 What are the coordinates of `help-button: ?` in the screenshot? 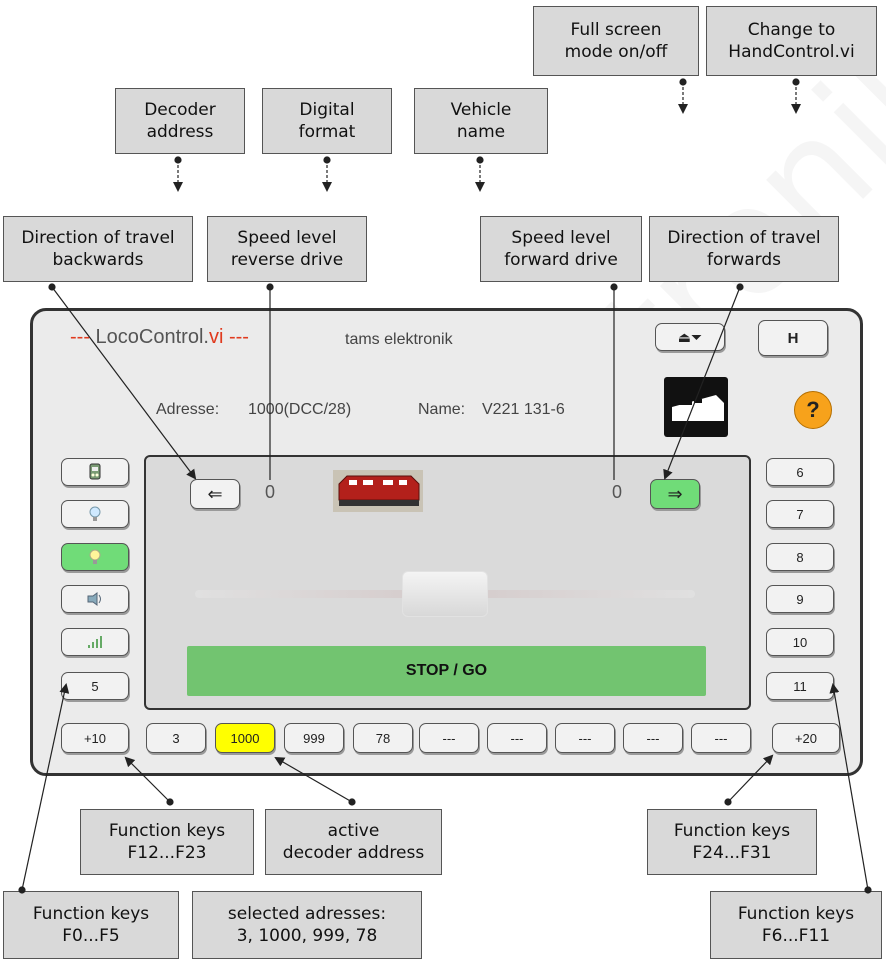 It's located at (813, 410).